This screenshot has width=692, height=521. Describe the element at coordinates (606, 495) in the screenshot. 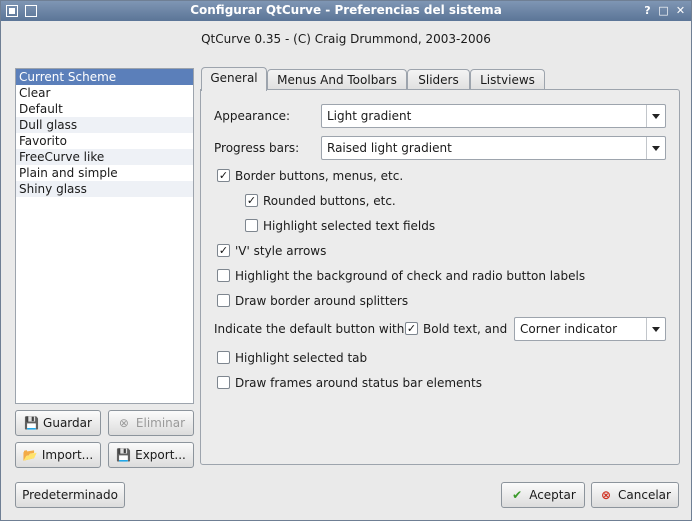

I see `cancel-icon: ⊗` at that location.